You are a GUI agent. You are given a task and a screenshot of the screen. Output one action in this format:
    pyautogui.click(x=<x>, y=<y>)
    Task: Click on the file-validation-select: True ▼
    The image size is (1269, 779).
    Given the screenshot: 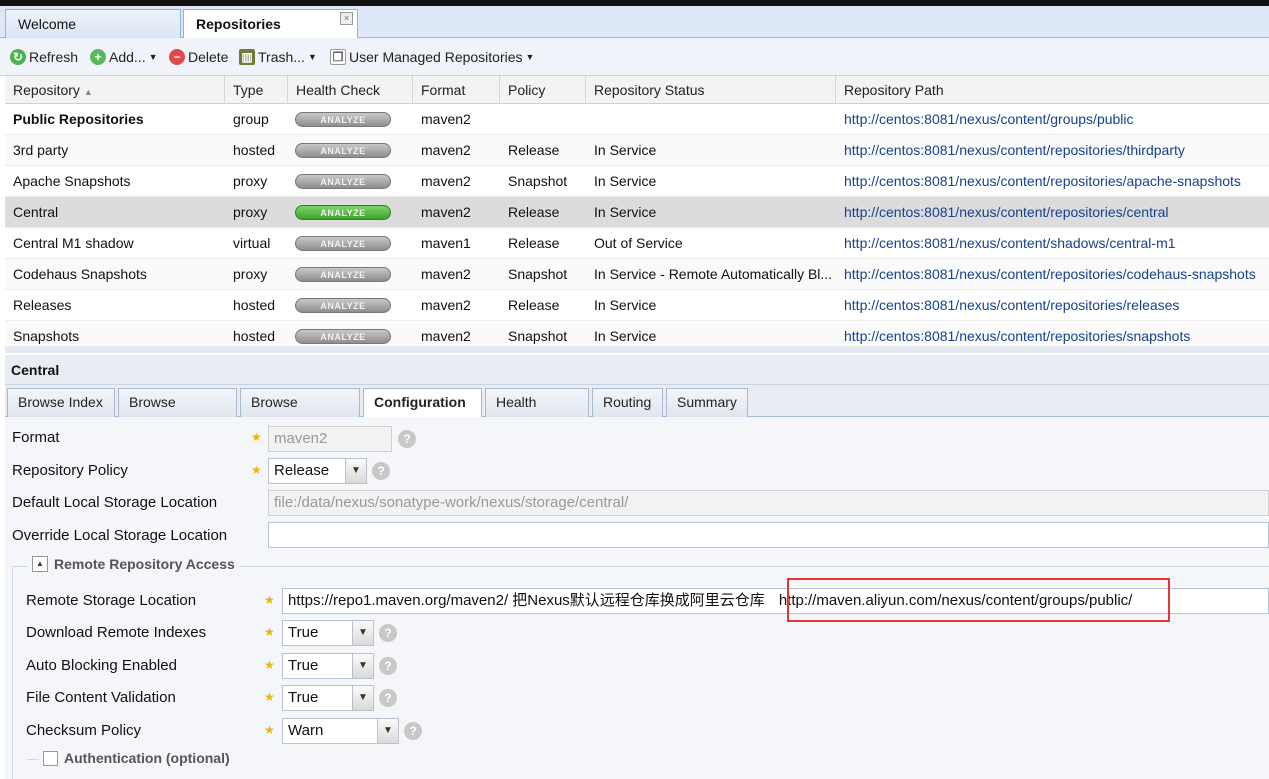 What is the action you would take?
    pyautogui.click(x=328, y=698)
    